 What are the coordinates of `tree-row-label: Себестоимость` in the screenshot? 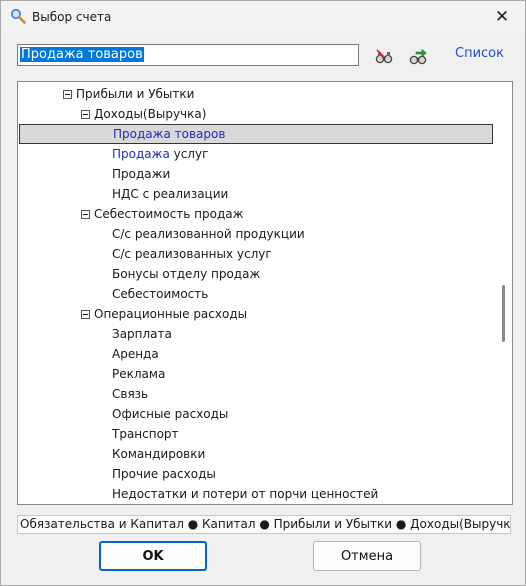 It's located at (160, 294).